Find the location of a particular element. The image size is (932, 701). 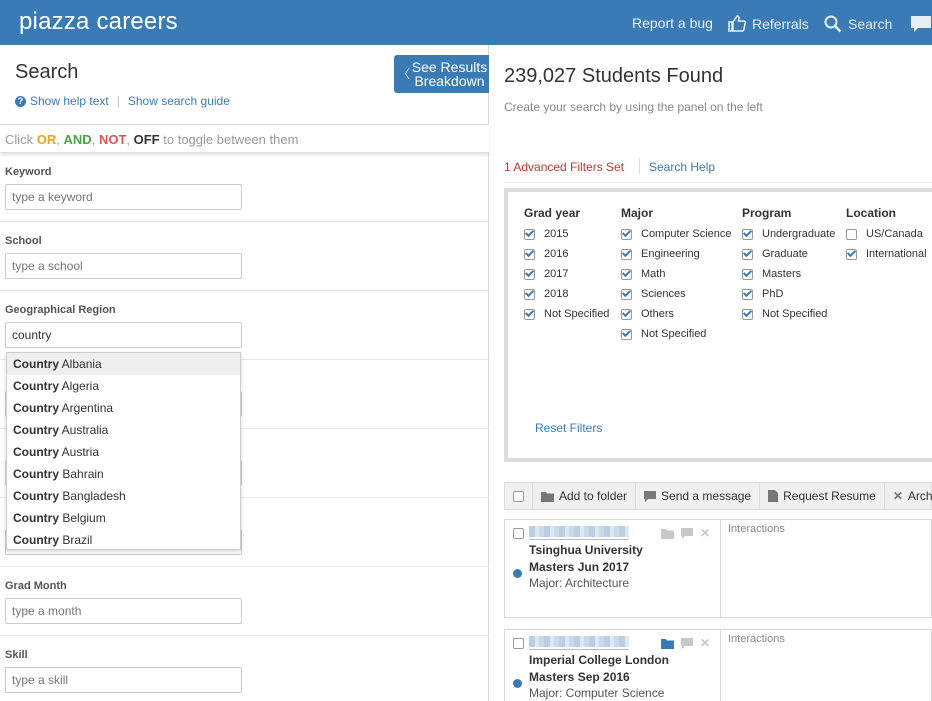

filter-option: 2017 is located at coordinates (566, 274).